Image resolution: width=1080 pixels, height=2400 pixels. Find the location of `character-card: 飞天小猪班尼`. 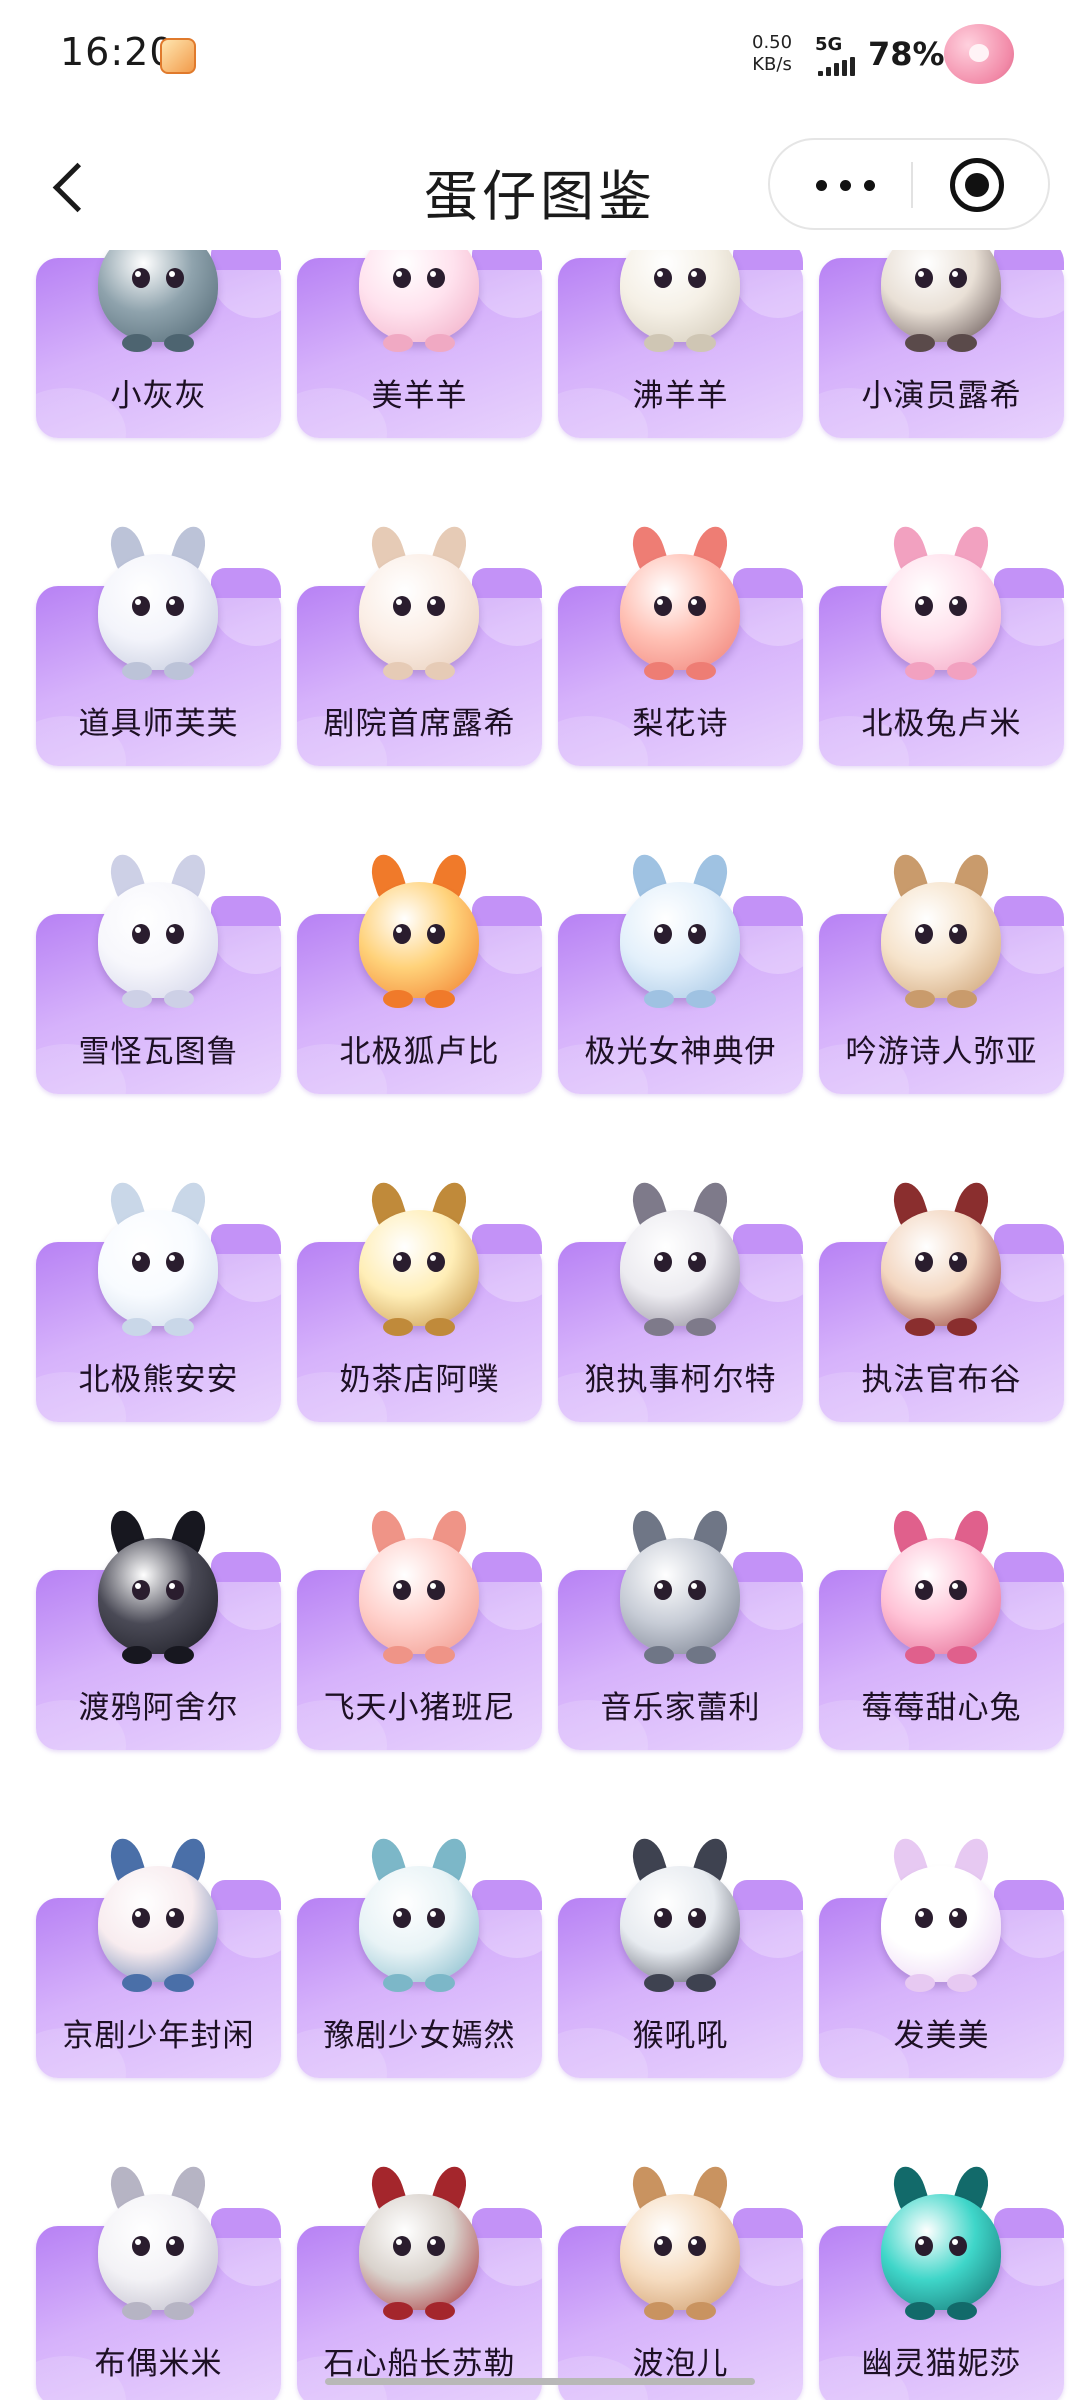

character-card: 飞天小猪班尼 is located at coordinates (419, 1630).